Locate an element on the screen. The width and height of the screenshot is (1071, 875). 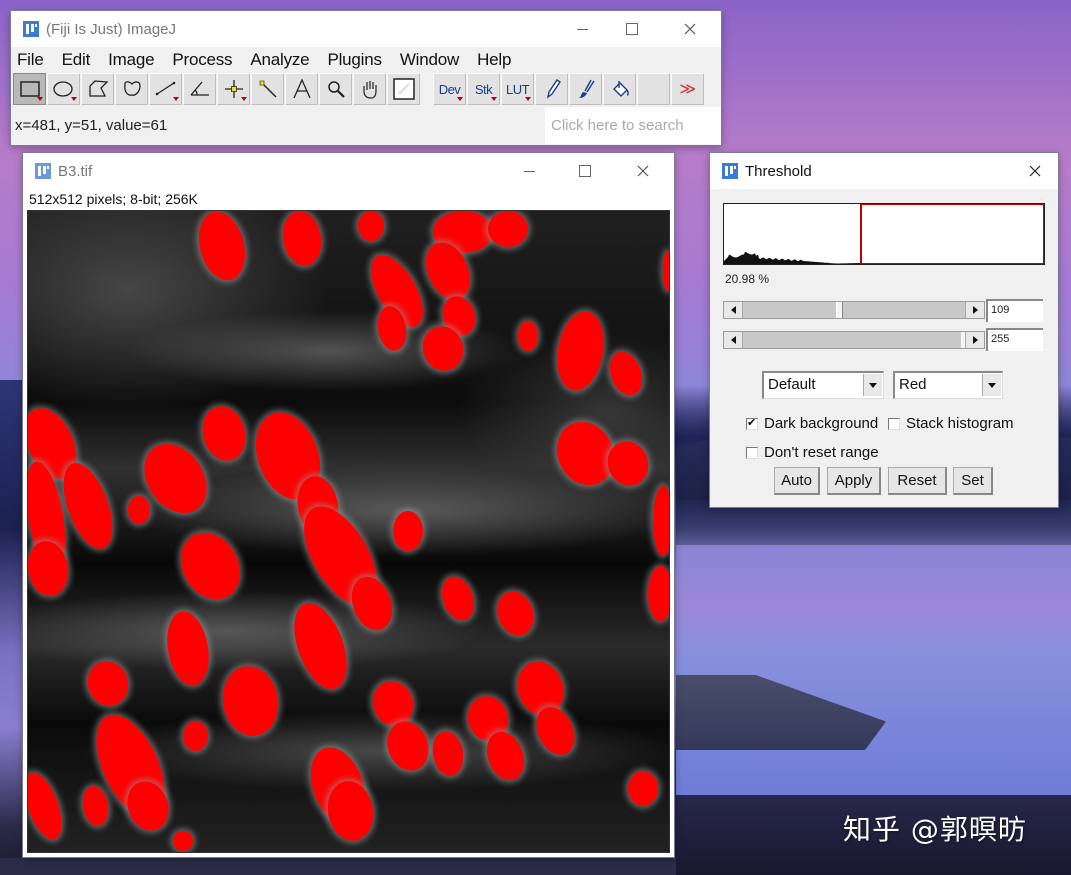
line-tool-button is located at coordinates (165, 89).